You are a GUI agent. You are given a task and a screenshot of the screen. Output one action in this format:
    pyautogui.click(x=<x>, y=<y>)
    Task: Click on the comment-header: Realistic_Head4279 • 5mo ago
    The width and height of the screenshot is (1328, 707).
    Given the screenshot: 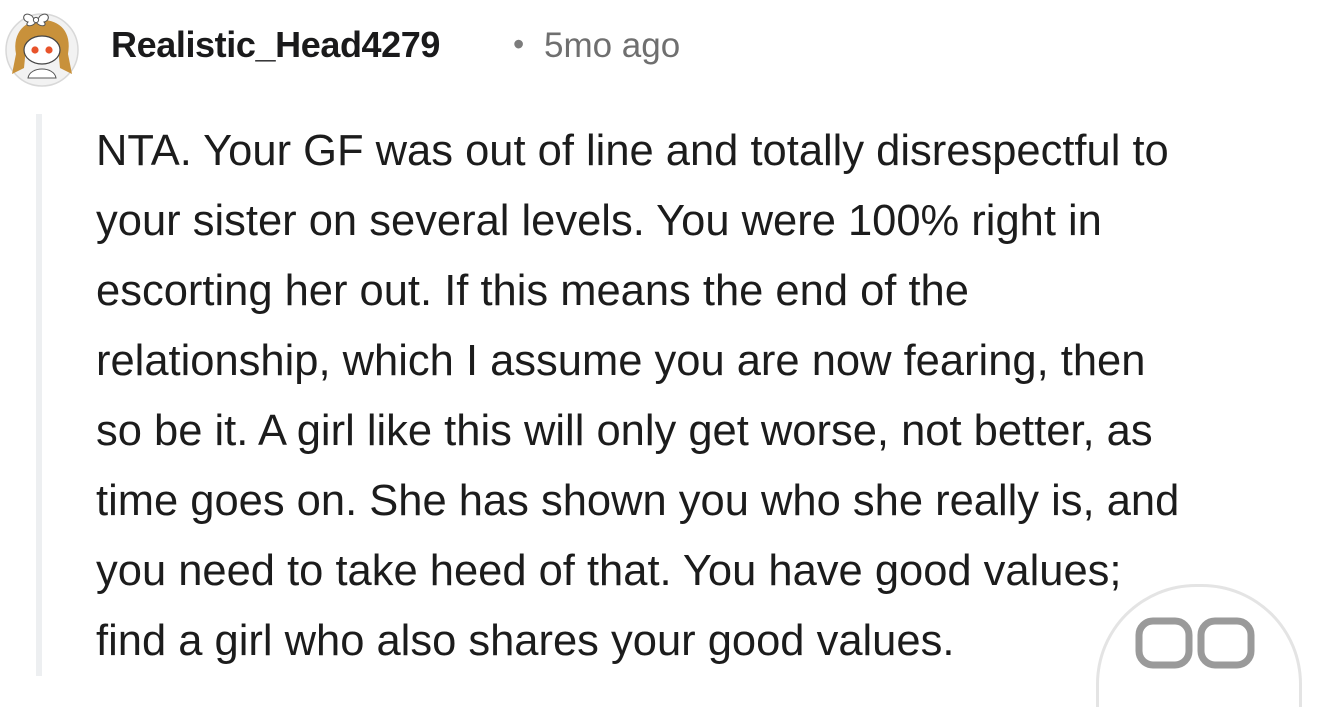 What is the action you would take?
    pyautogui.click(x=664, y=50)
    